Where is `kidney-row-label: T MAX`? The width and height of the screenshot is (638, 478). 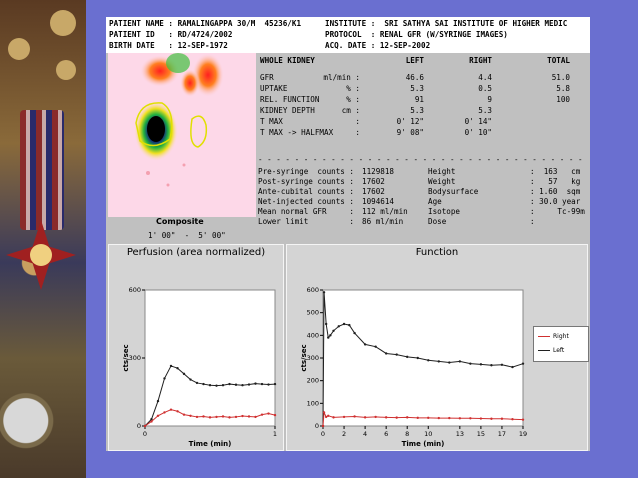
kidney-row-label: T MAX is located at coordinates (271, 121).